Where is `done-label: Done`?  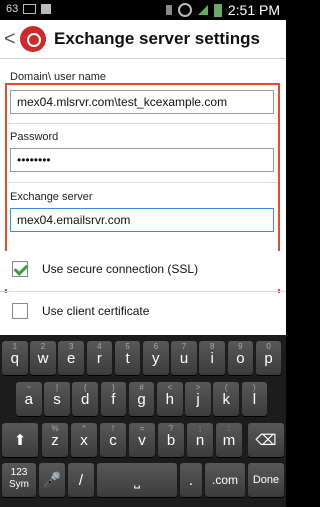
done-label: Done is located at coordinates (266, 480).